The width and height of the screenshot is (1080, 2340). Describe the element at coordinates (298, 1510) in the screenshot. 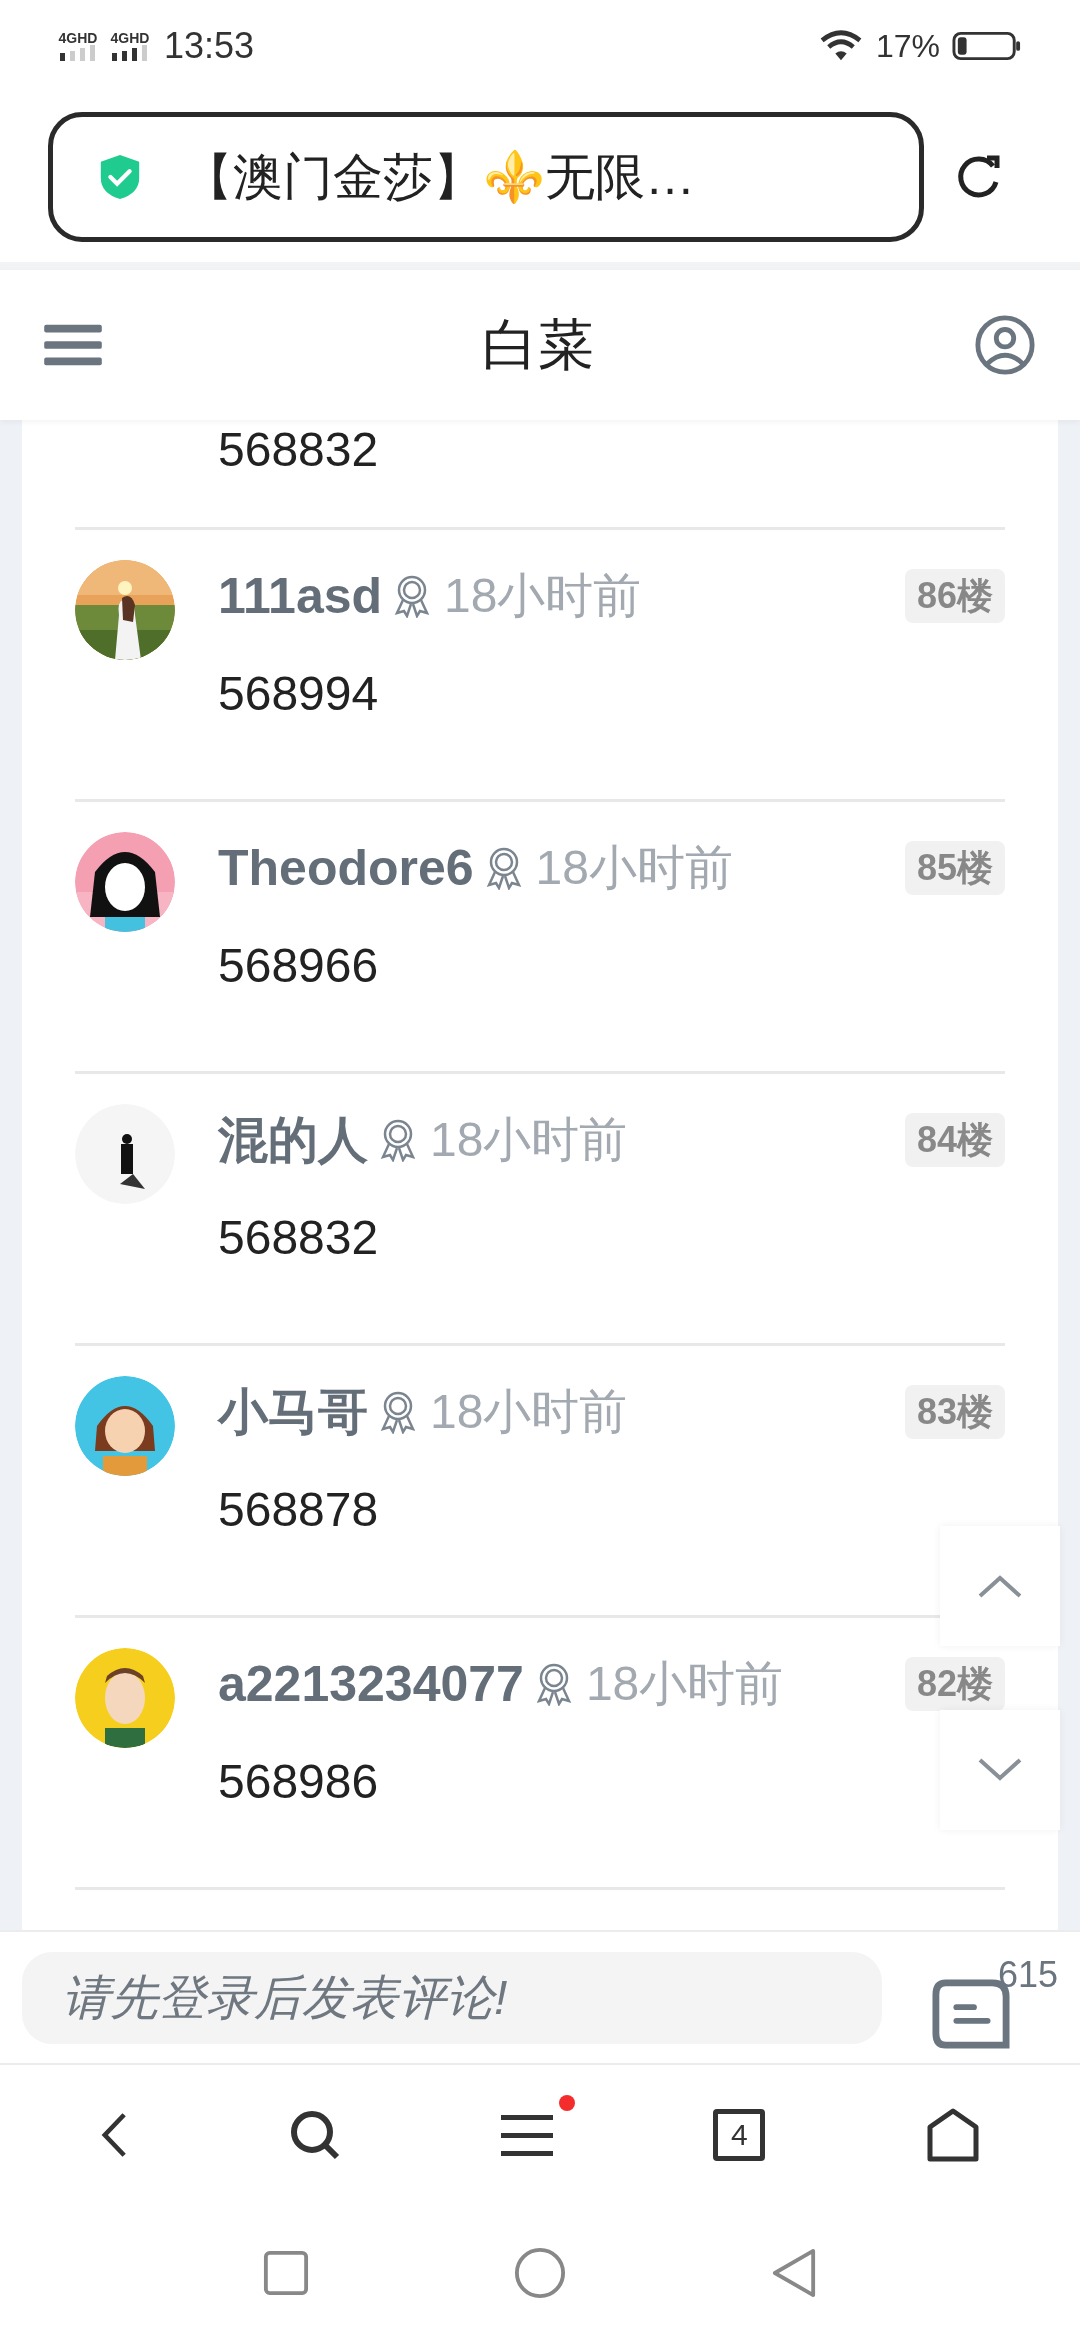

I see `comment-text: 568878` at that location.